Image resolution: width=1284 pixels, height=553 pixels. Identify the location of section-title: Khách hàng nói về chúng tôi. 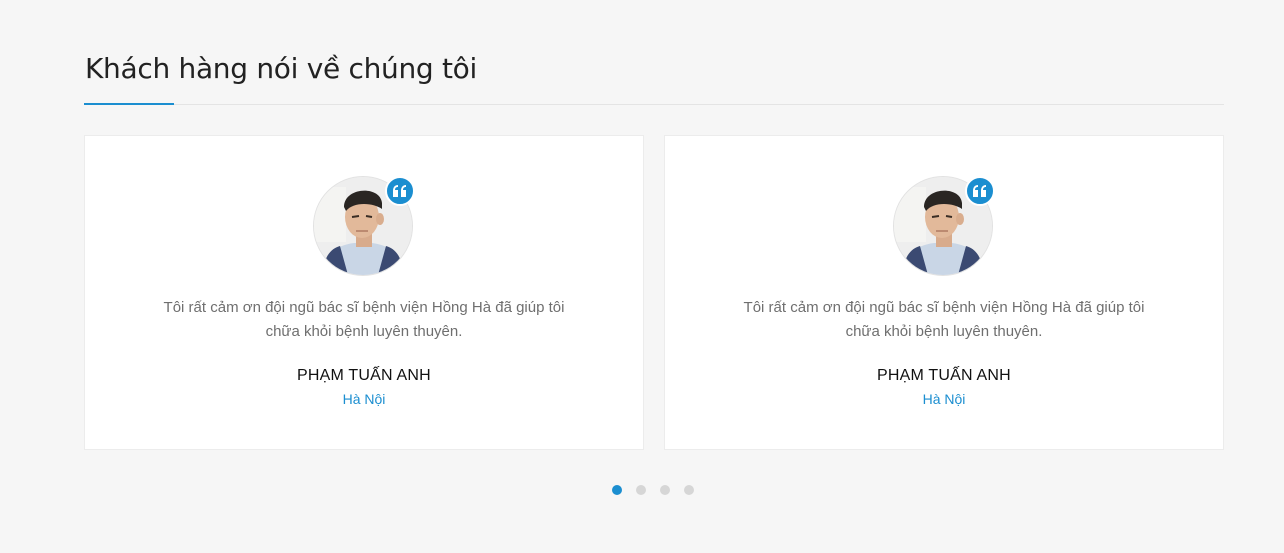
(281, 68).